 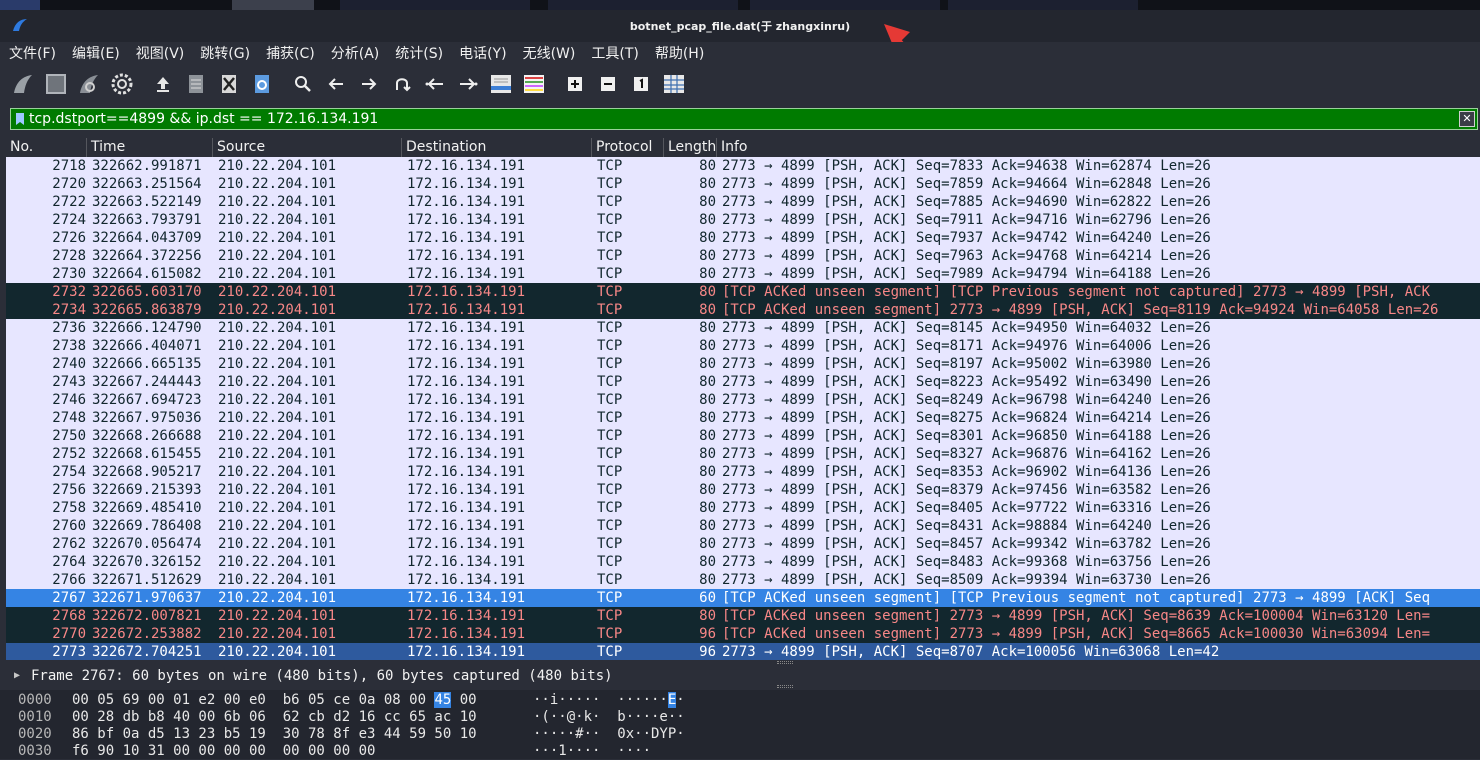 What do you see at coordinates (468, 84) in the screenshot?
I see `go-last-icon` at bounding box center [468, 84].